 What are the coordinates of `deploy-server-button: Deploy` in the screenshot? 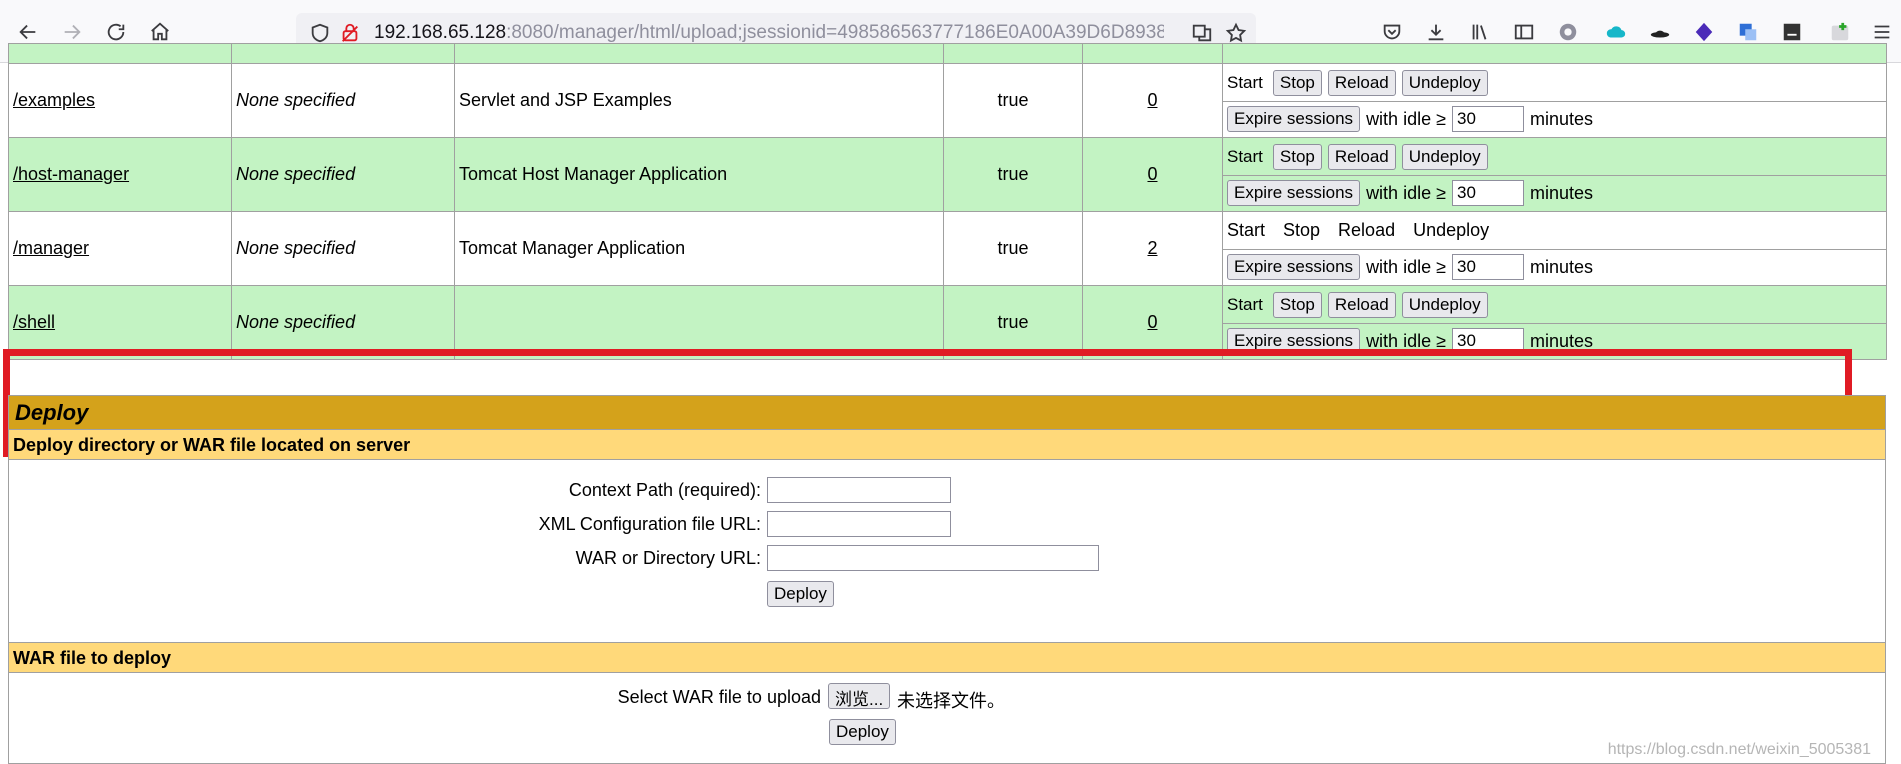 It's located at (800, 594).